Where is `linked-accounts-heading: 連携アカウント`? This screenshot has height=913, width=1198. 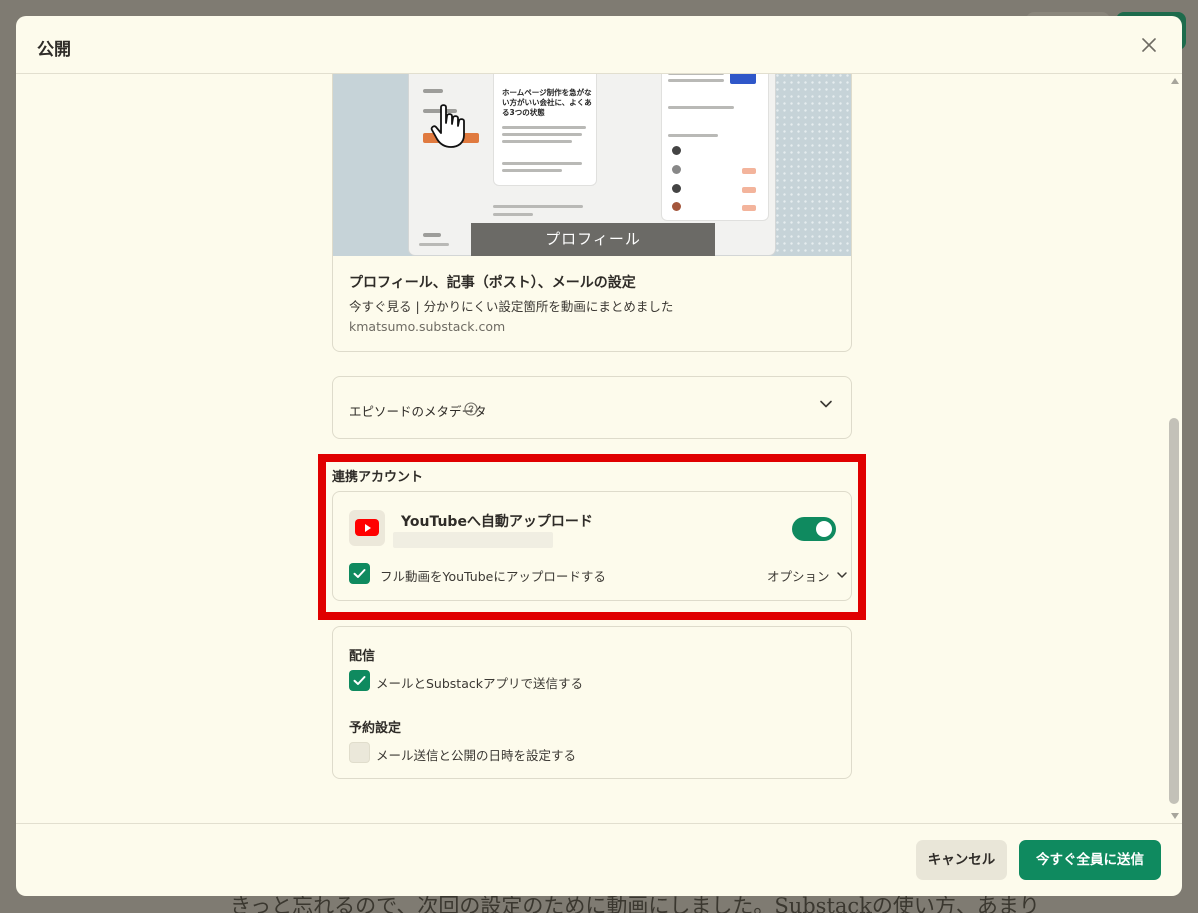
linked-accounts-heading: 連携アカウント is located at coordinates (378, 477).